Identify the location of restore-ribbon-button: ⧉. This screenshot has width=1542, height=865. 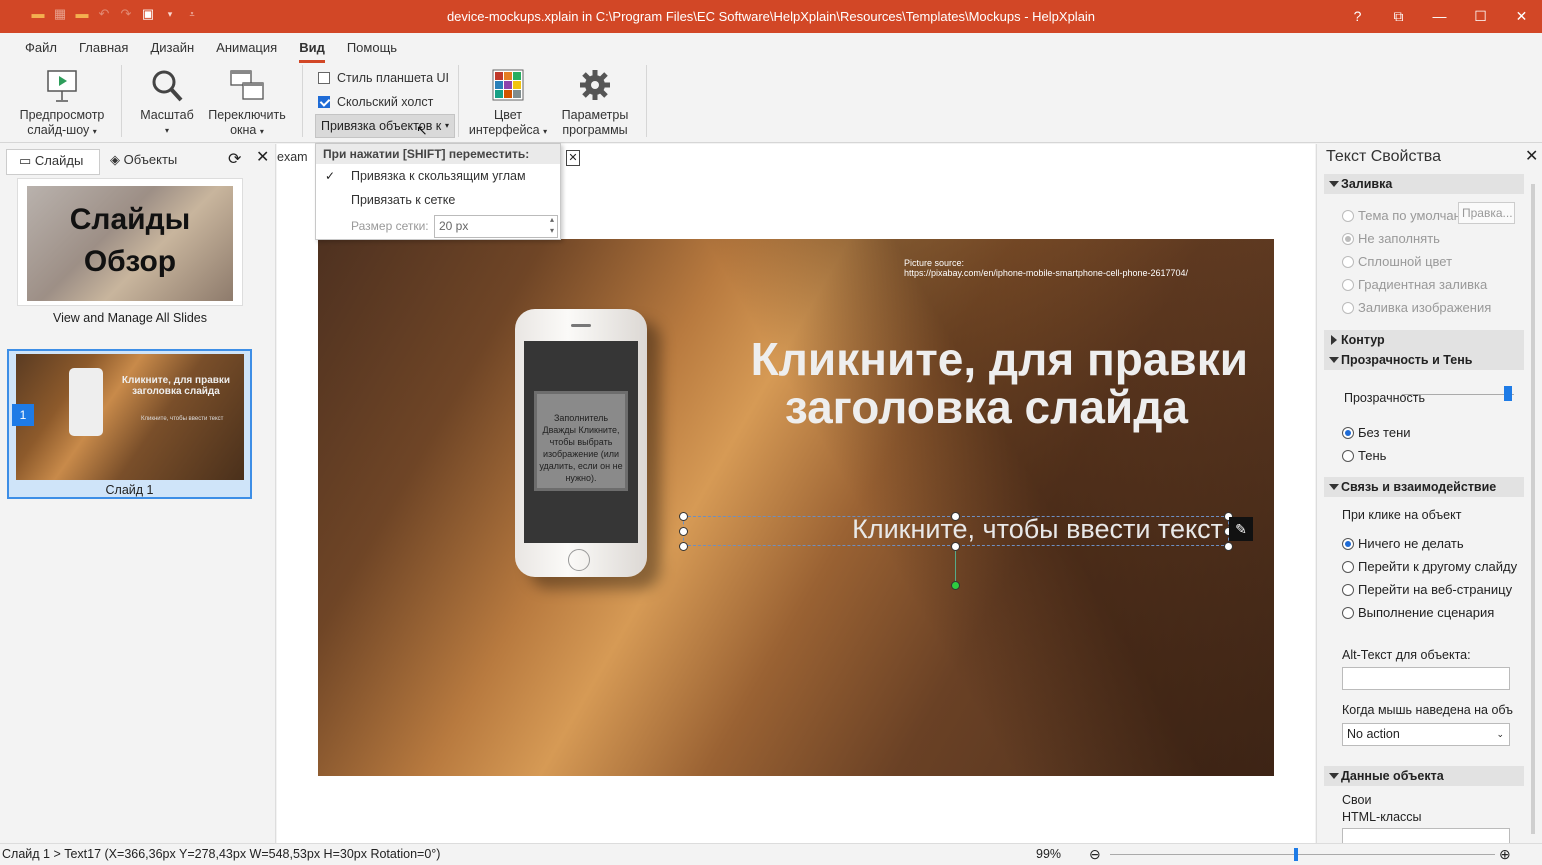
(1398, 16).